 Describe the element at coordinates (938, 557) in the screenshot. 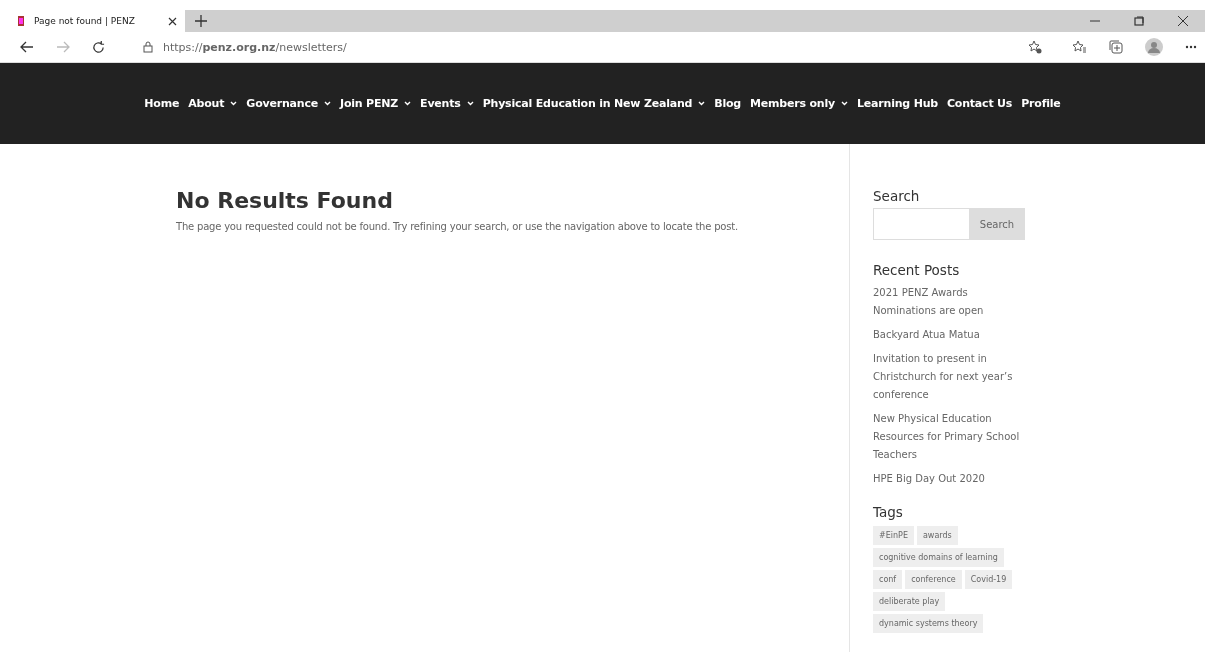

I see `tag-link: cognitive domains of learning` at that location.